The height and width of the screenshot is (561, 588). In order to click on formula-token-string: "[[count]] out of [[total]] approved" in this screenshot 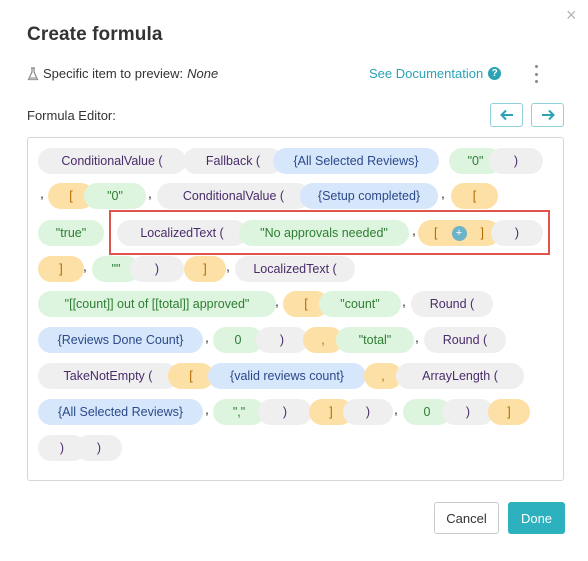, I will do `click(157, 304)`.